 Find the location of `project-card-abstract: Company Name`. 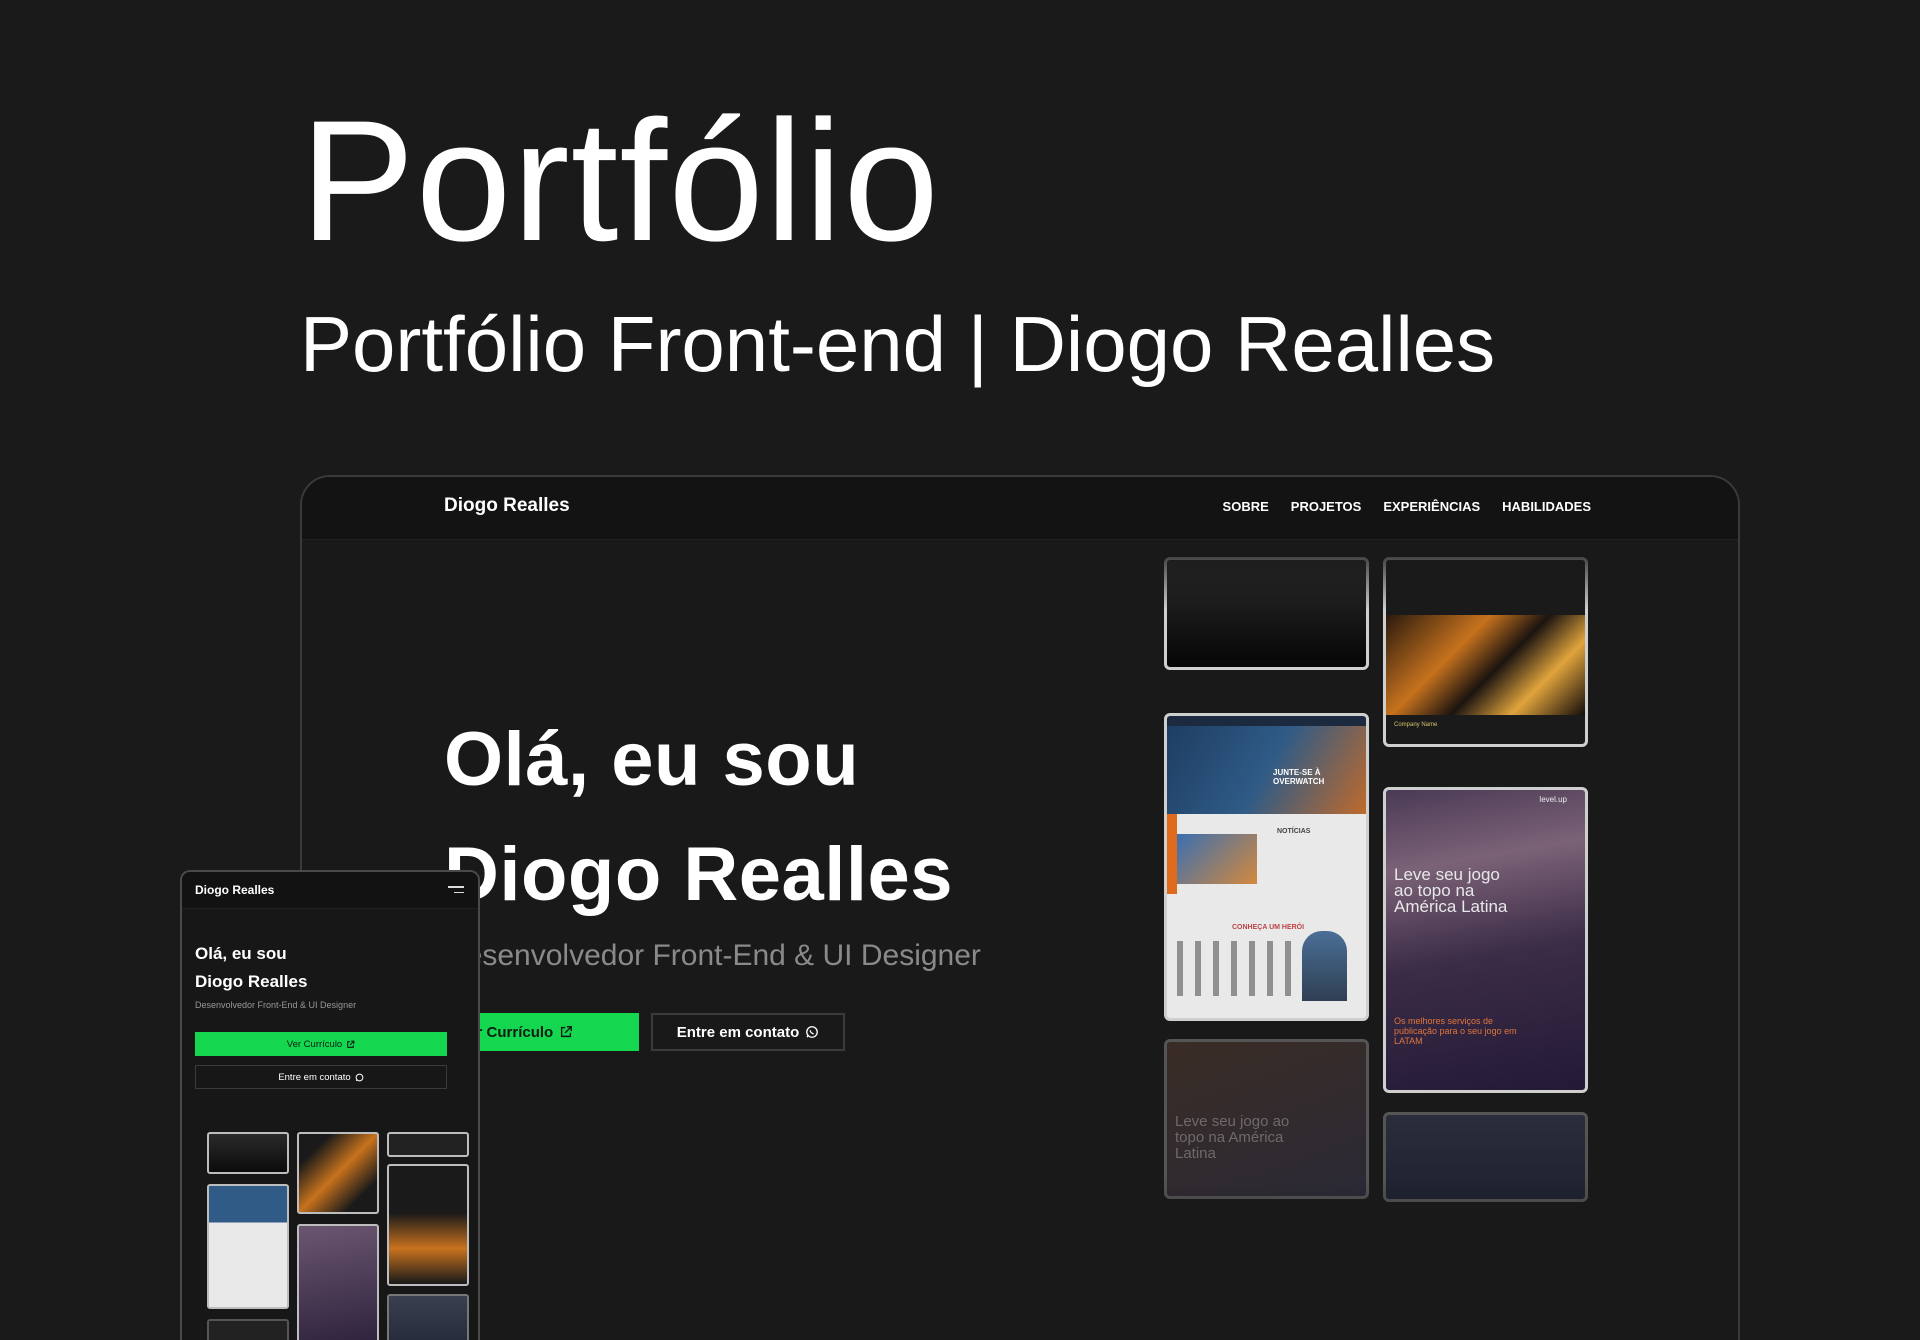

project-card-abstract: Company Name is located at coordinates (1485, 652).